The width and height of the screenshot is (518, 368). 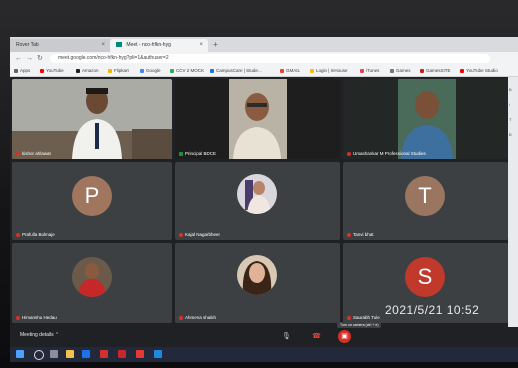 I want to click on participant-tile: Umashankar M Professional Studies, so click(x=425, y=119).